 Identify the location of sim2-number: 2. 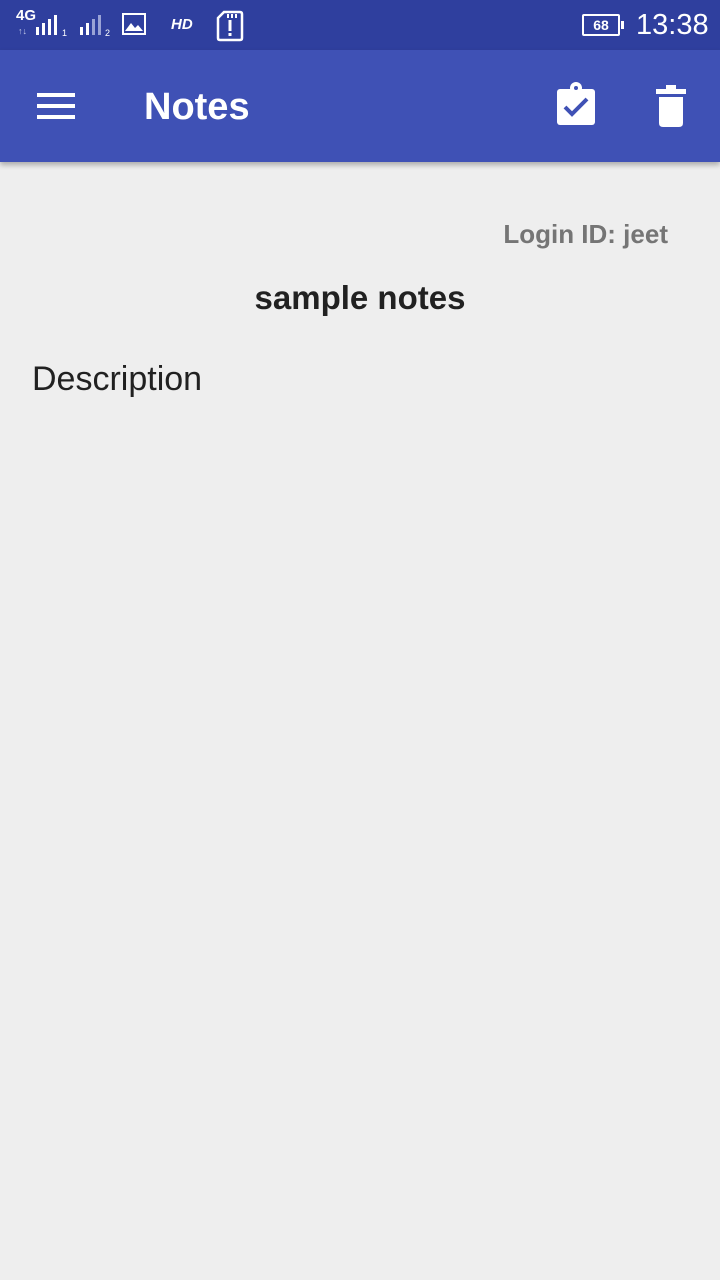
(108, 33).